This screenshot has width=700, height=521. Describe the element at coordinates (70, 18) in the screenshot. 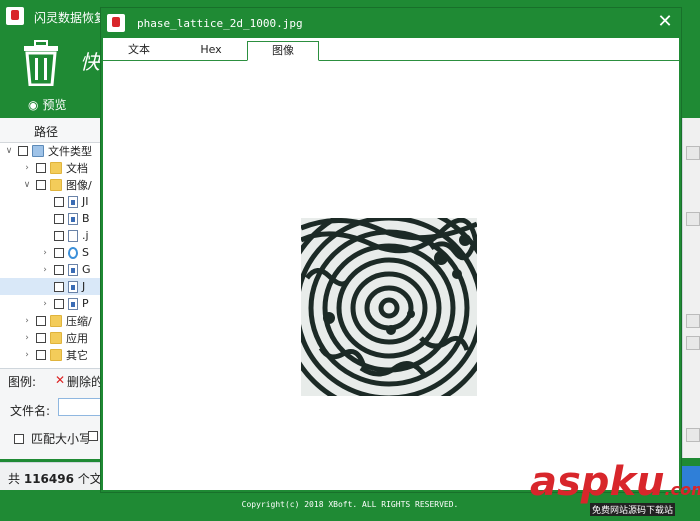

I see `app-title: 闪灵数据恢复` at that location.